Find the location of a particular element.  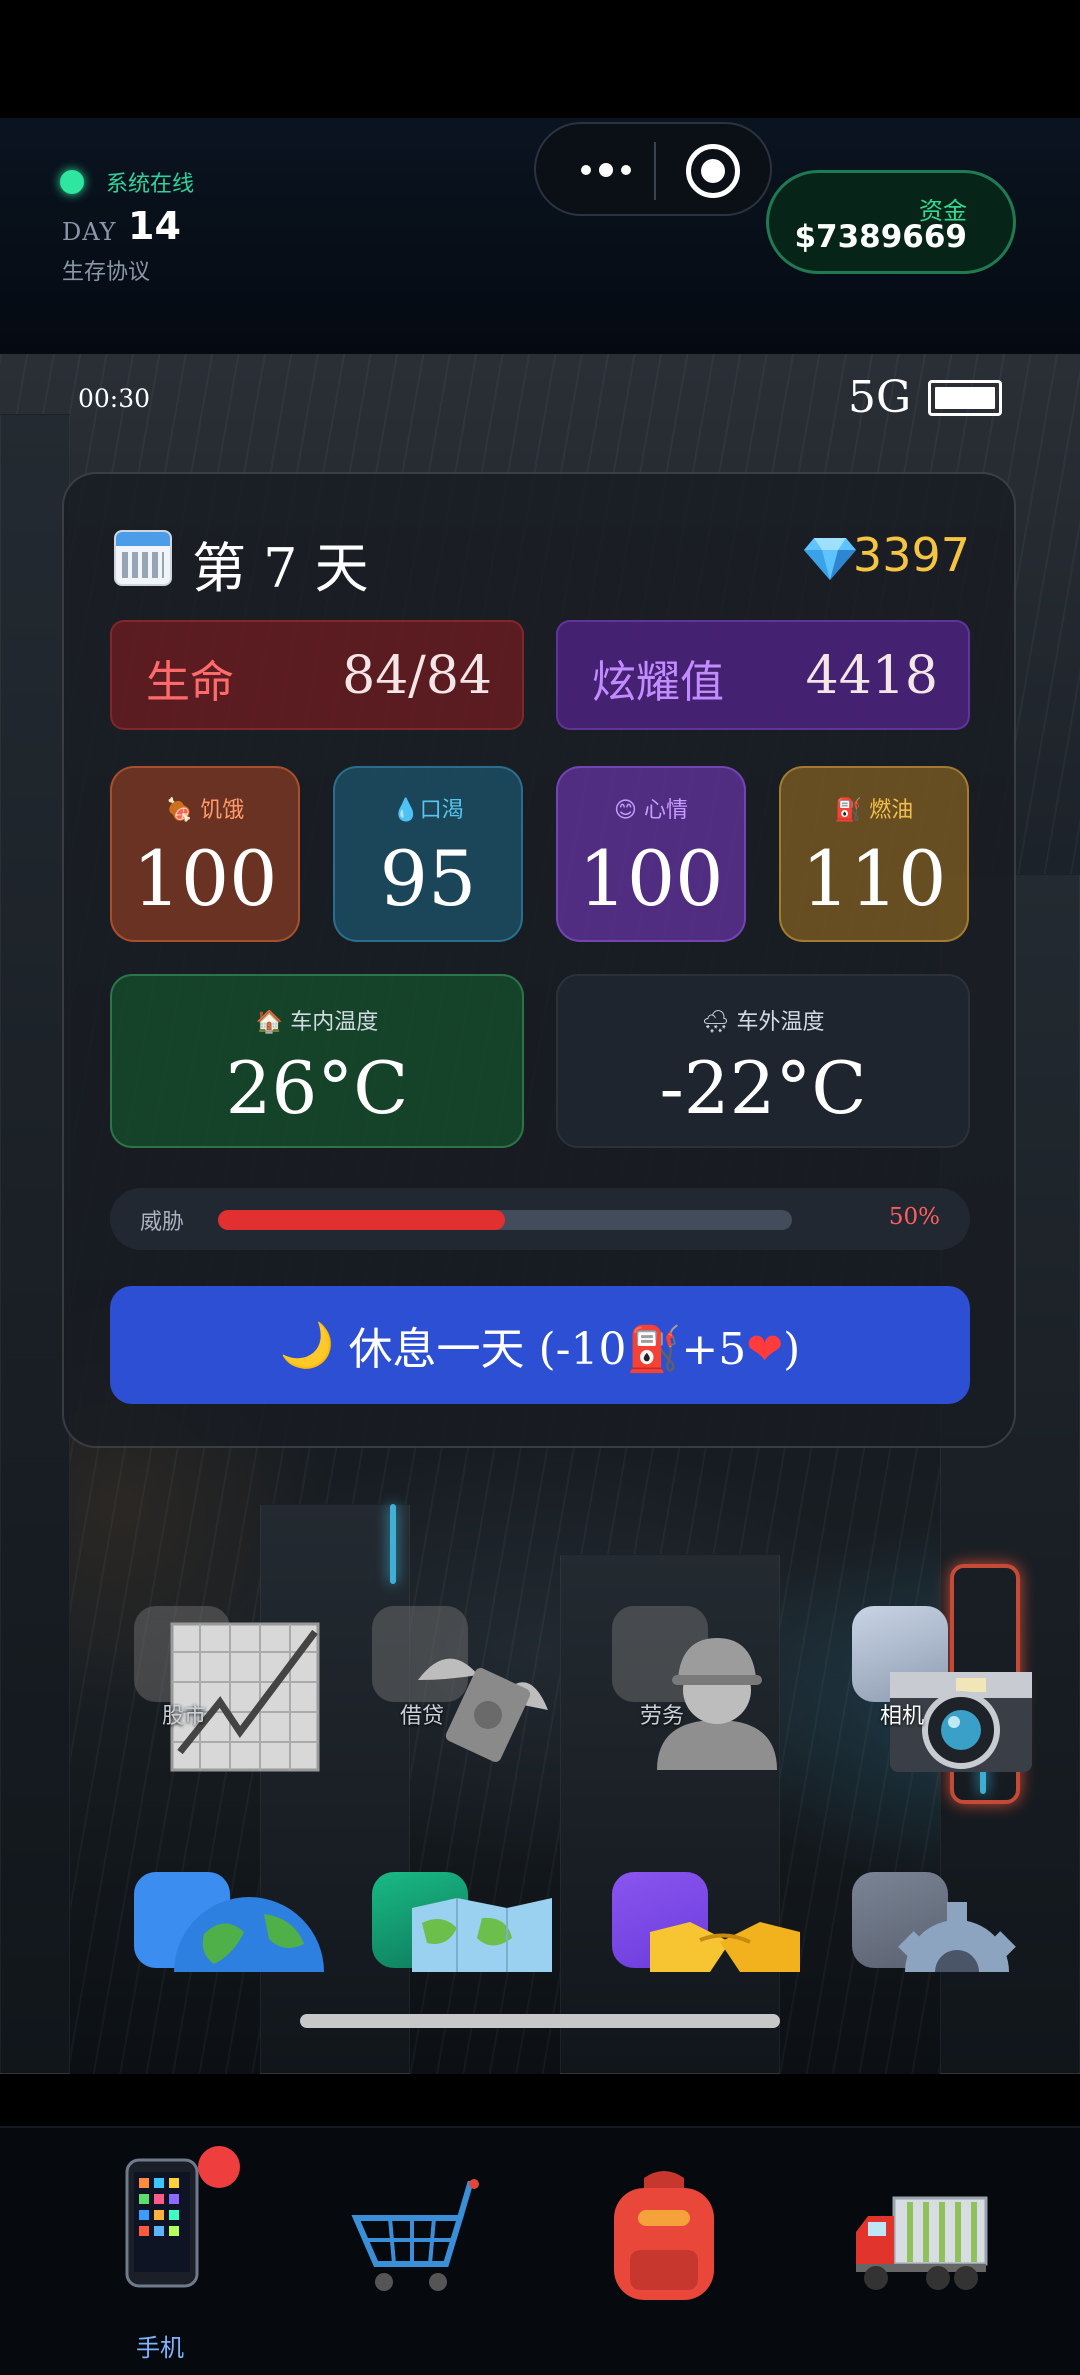

app-labor: 劳务 is located at coordinates (712, 1691).